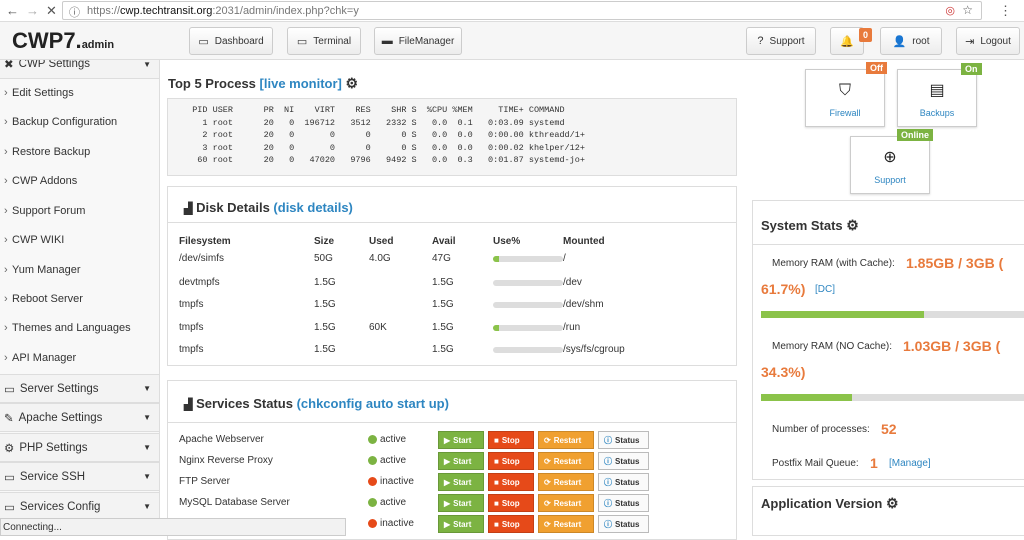 This screenshot has height=540, width=1024. What do you see at coordinates (915, 135) in the screenshot?
I see `support-status-badge: Online` at bounding box center [915, 135].